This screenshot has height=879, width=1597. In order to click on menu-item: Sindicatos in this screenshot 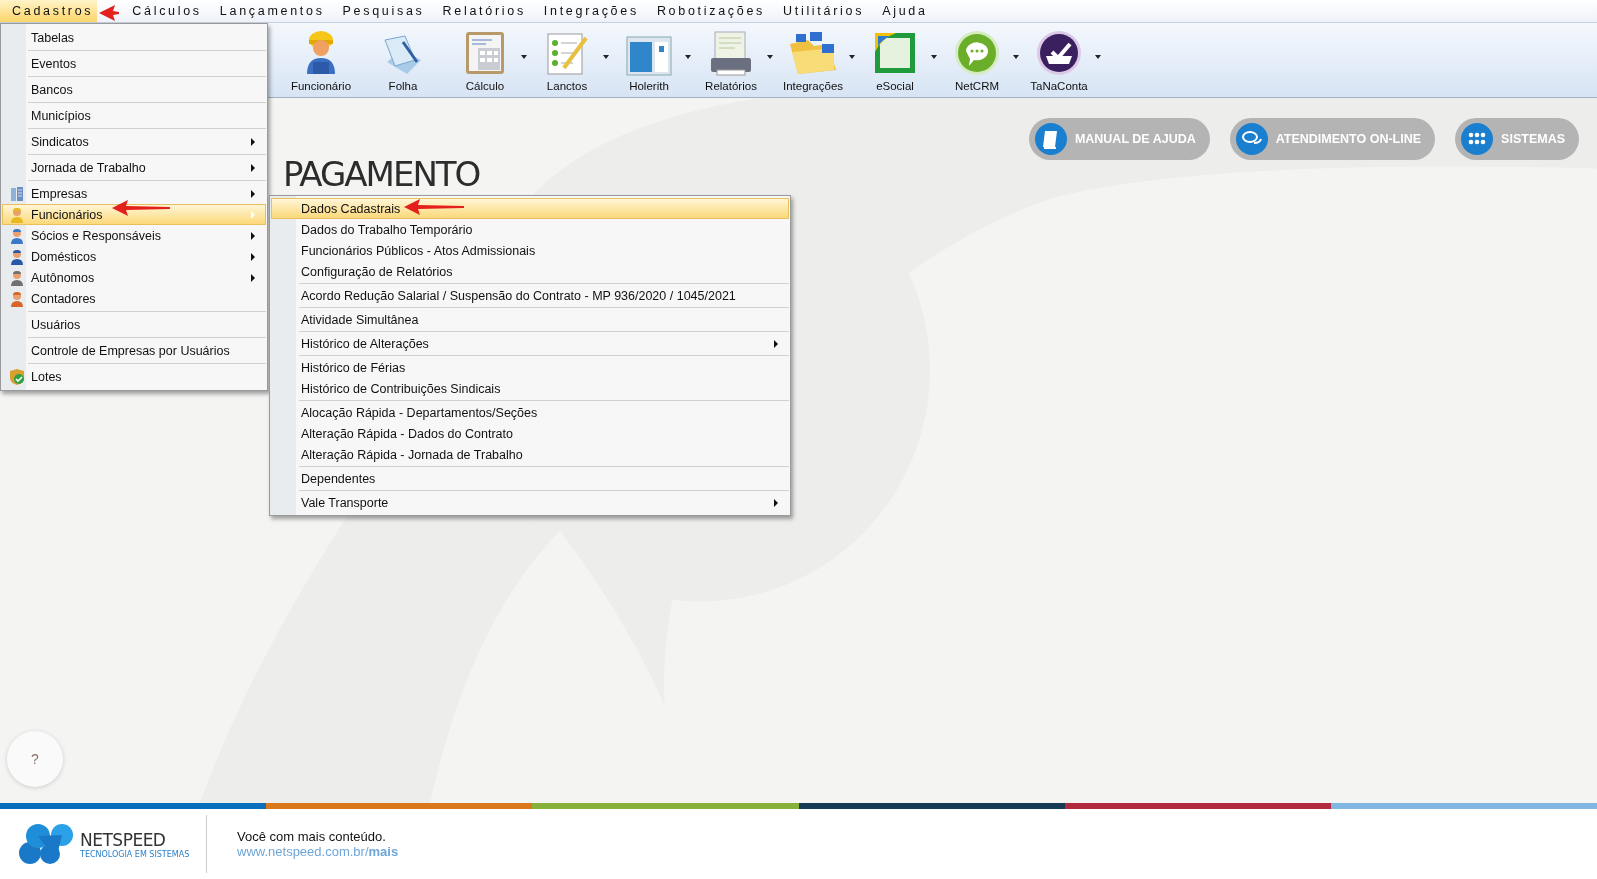, I will do `click(134, 141)`.